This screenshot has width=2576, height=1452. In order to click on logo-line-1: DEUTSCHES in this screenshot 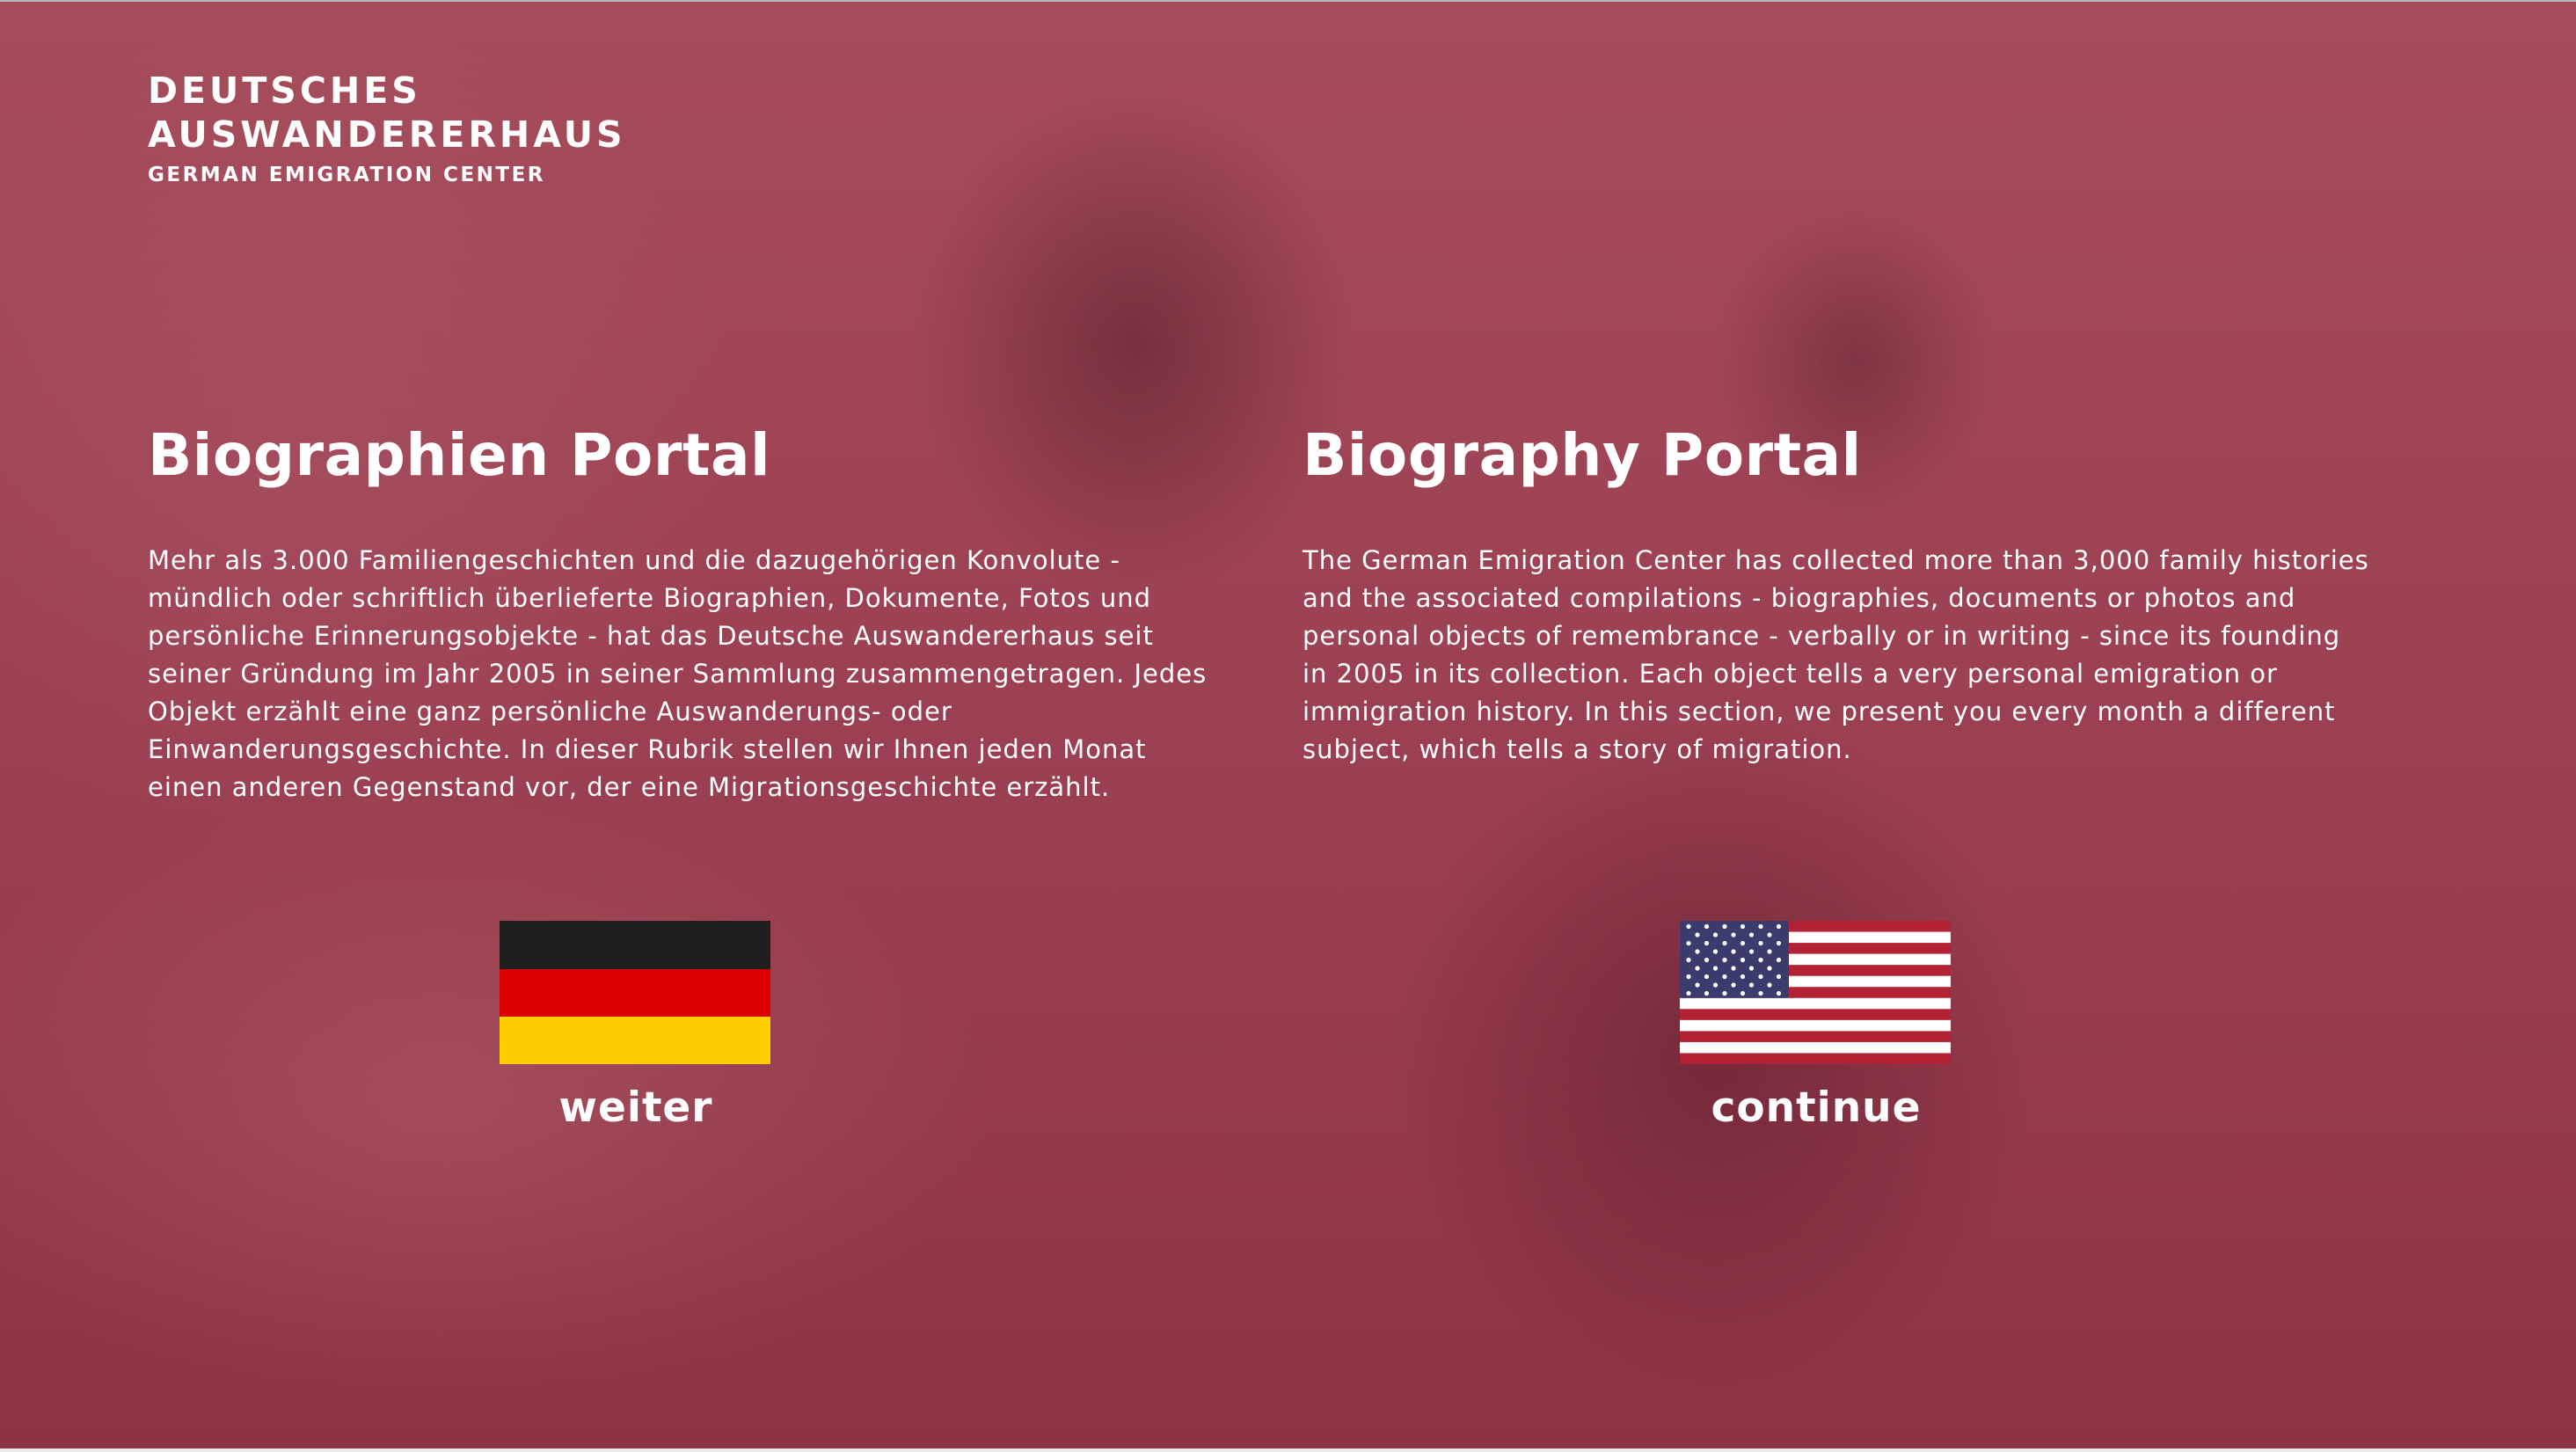, I will do `click(284, 90)`.